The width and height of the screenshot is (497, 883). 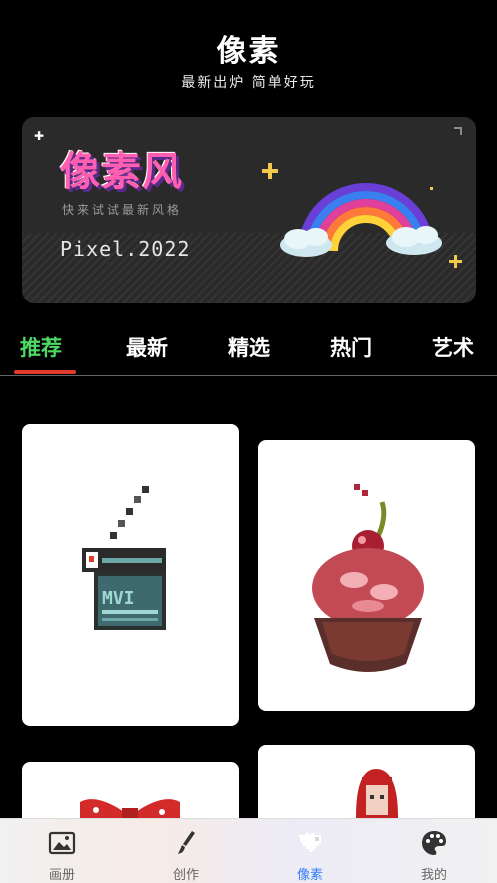 I want to click on cherry-cake-icon, so click(x=368, y=578).